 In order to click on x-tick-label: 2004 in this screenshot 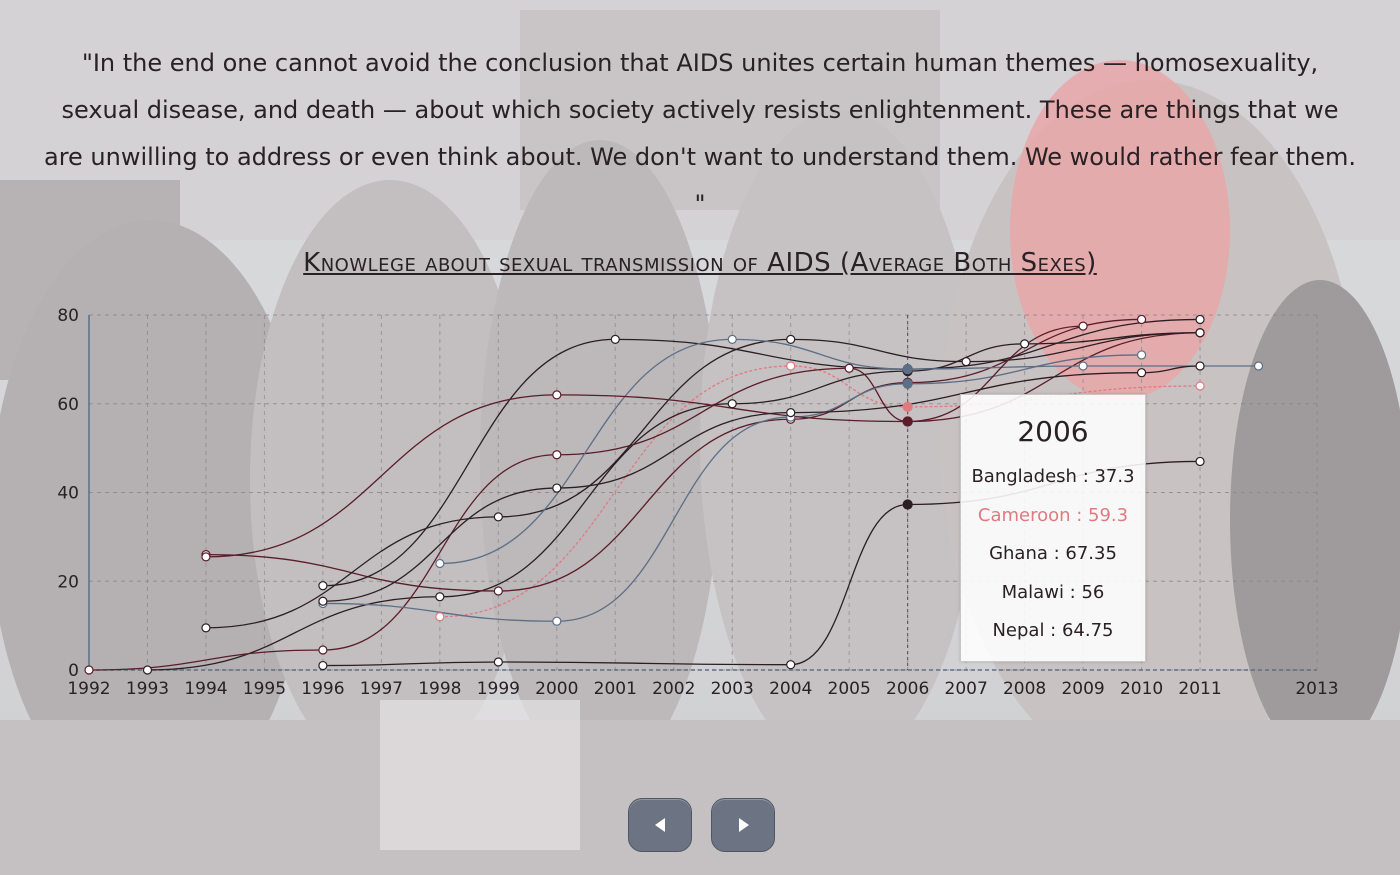, I will do `click(790, 689)`.